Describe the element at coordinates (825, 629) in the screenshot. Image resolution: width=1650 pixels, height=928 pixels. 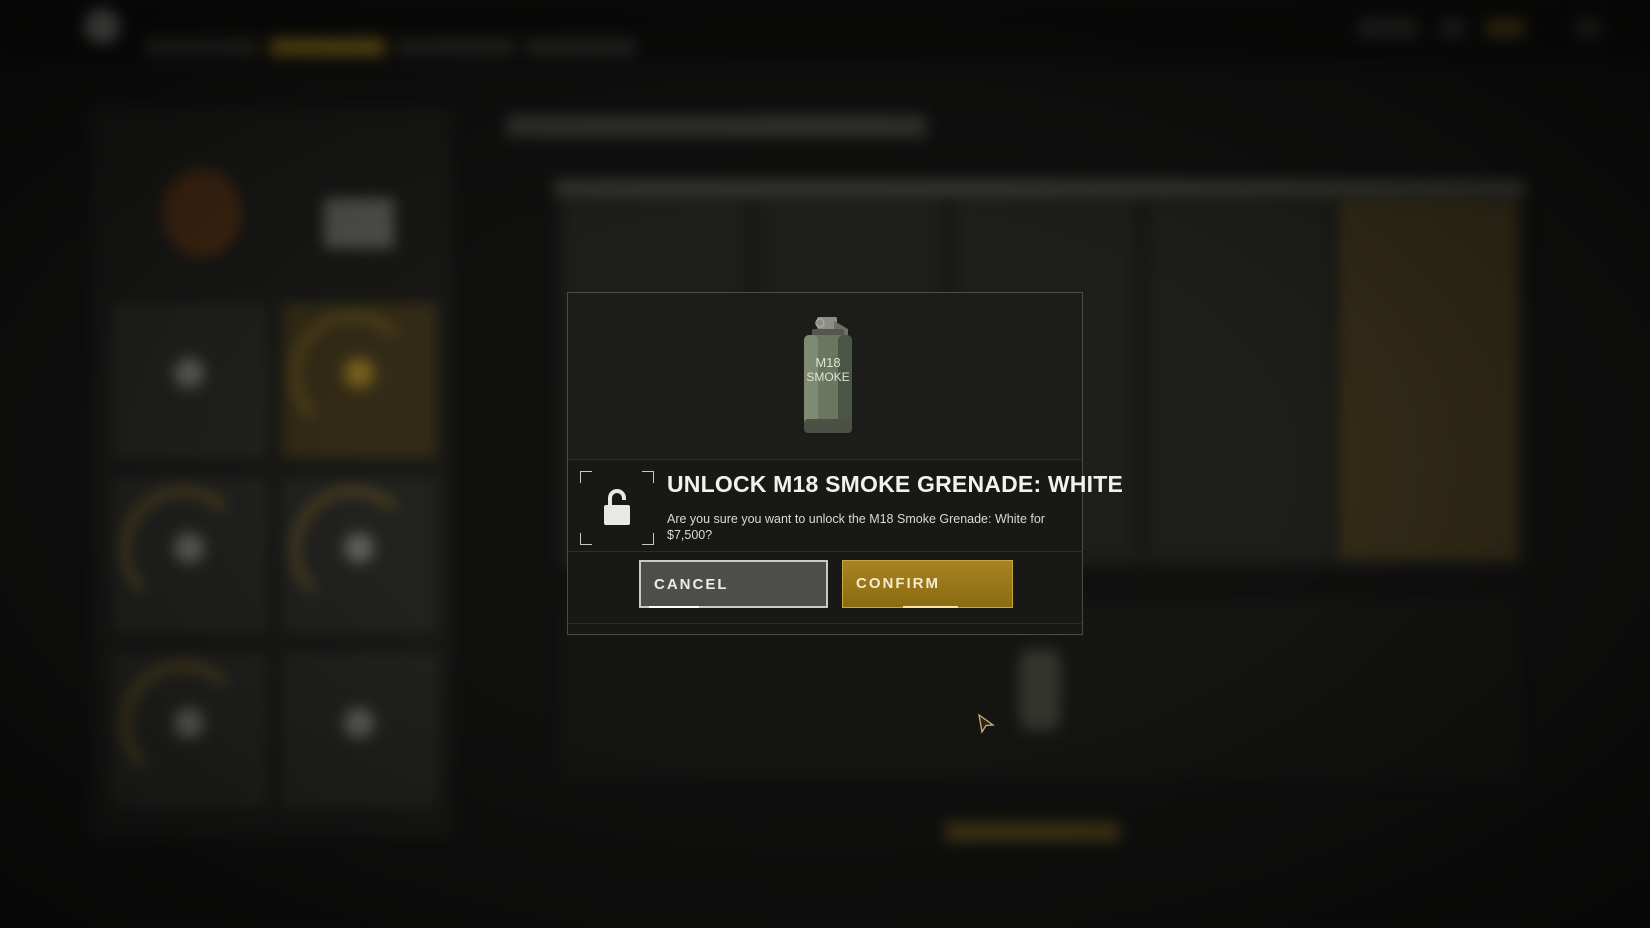
I see `dialog-footer` at that location.